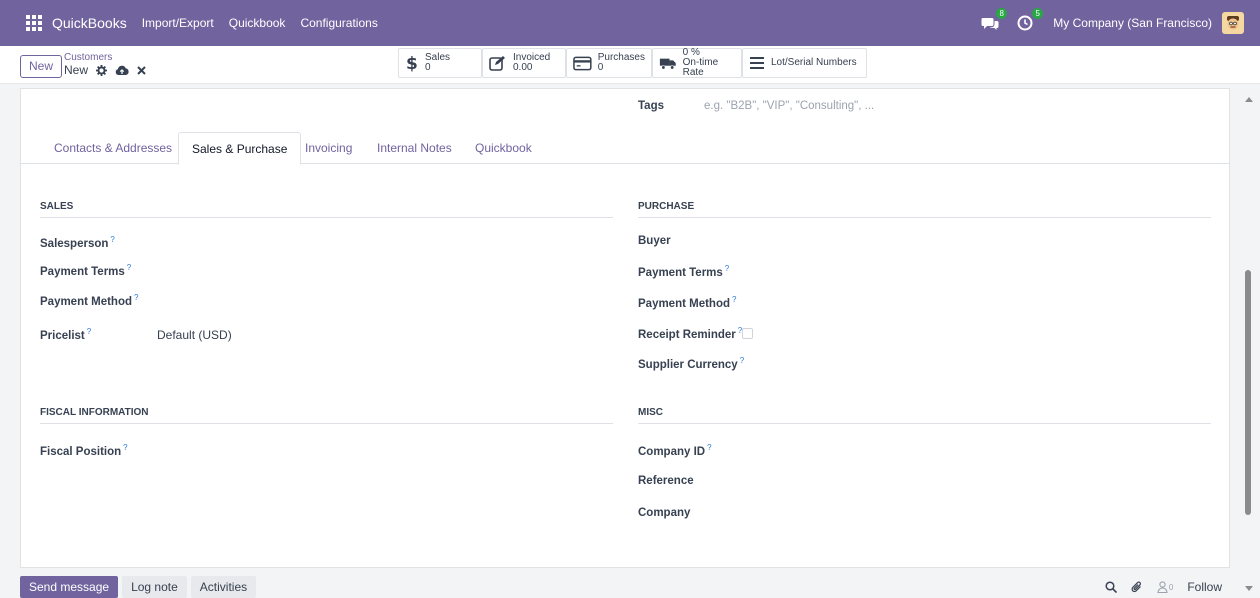 Image resolution: width=1260 pixels, height=598 pixels. I want to click on breadcrumb: Customers New, so click(105, 65).